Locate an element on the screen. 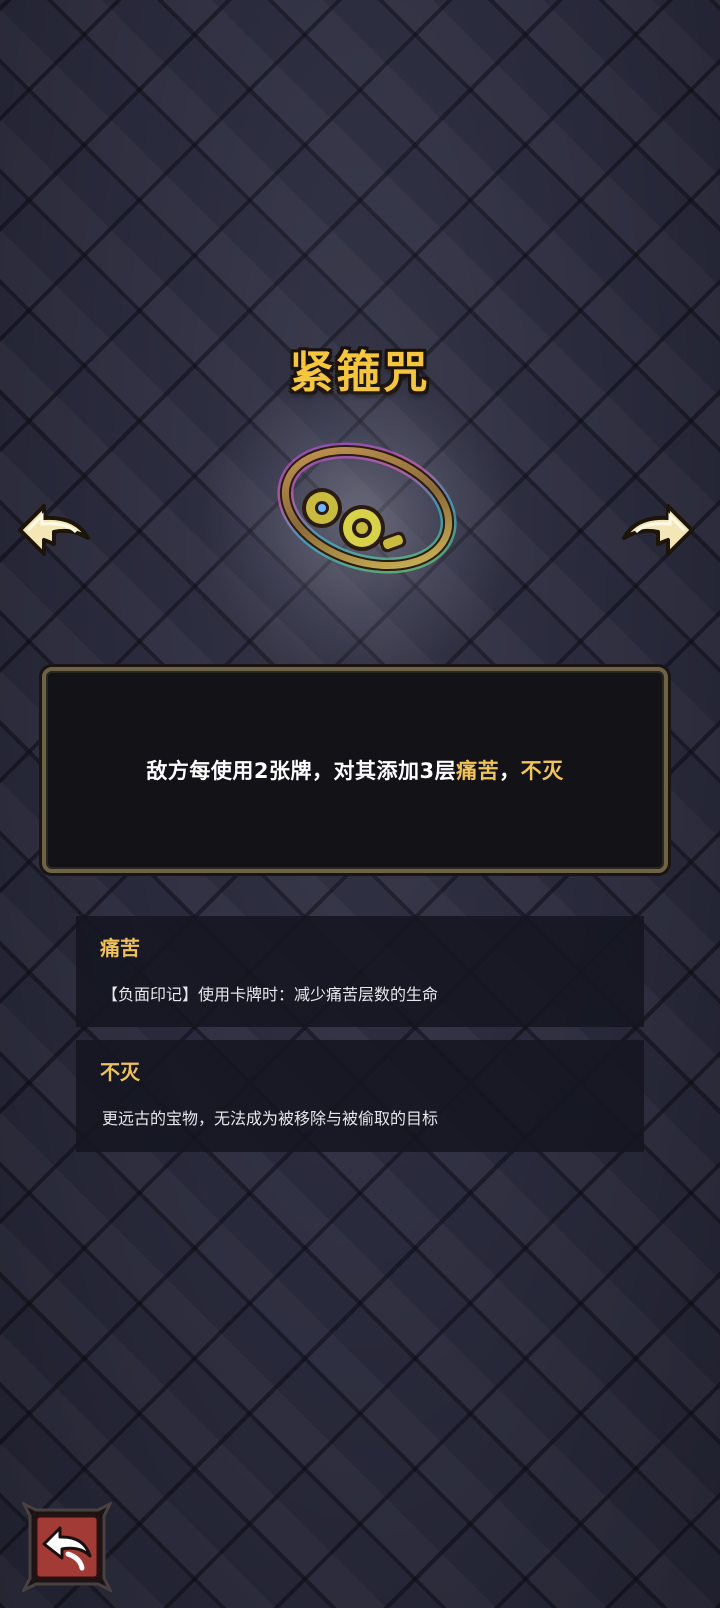  relic-description: 敌方每使用2张牌，对其添加3层痛苦，不灭 is located at coordinates (354, 770).